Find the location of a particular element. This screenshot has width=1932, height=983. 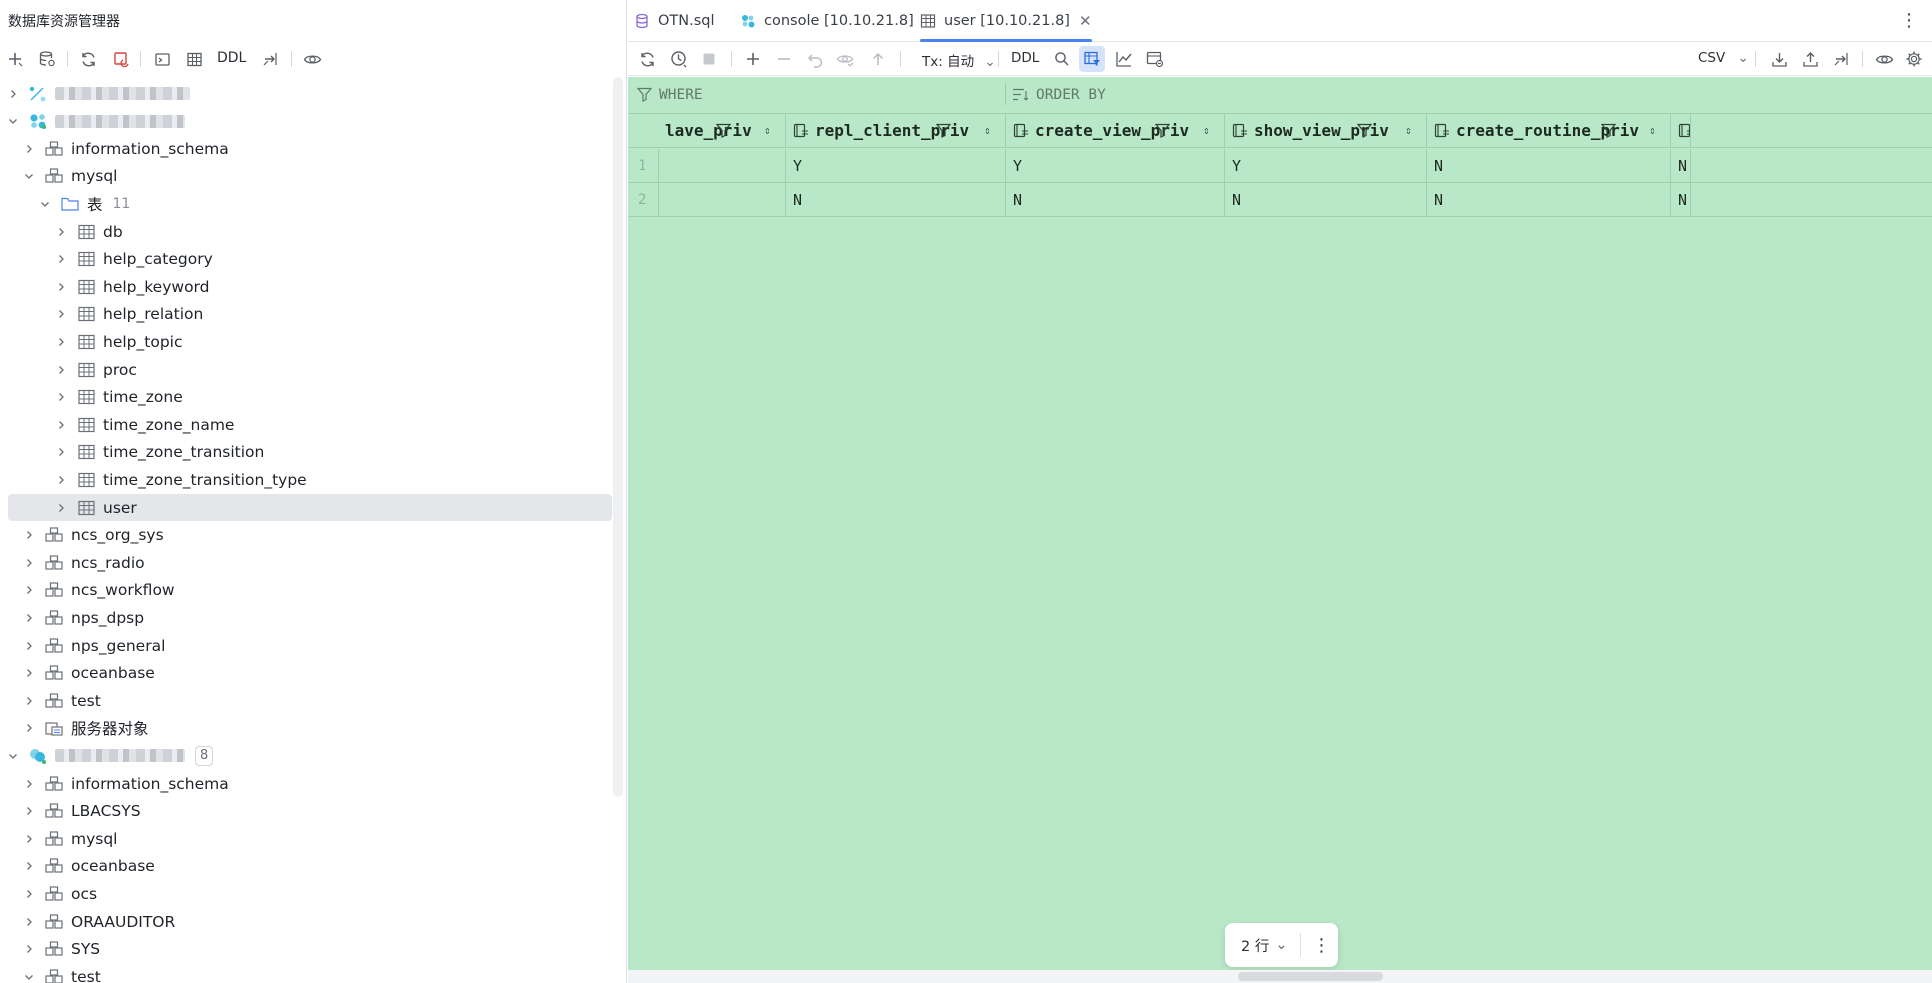

disconnect-icon is located at coordinates (121, 59).